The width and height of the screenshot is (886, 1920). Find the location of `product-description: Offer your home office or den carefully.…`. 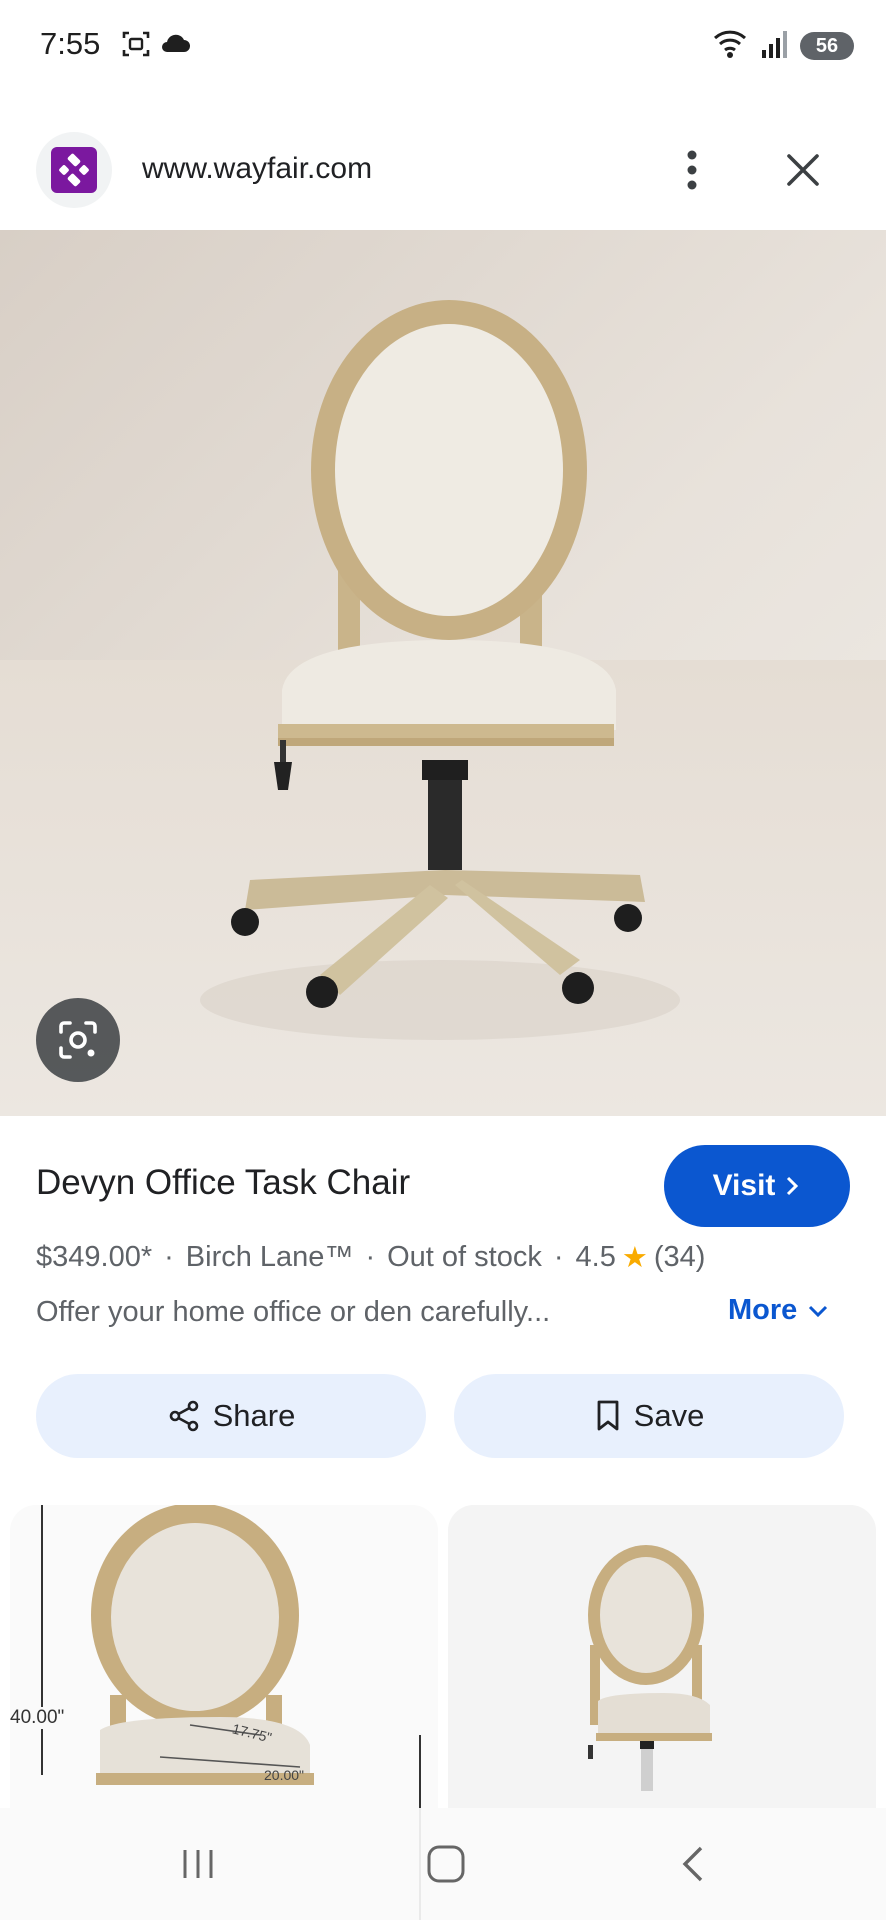

product-description: Offer your home office or den carefully.… is located at coordinates (293, 1312).